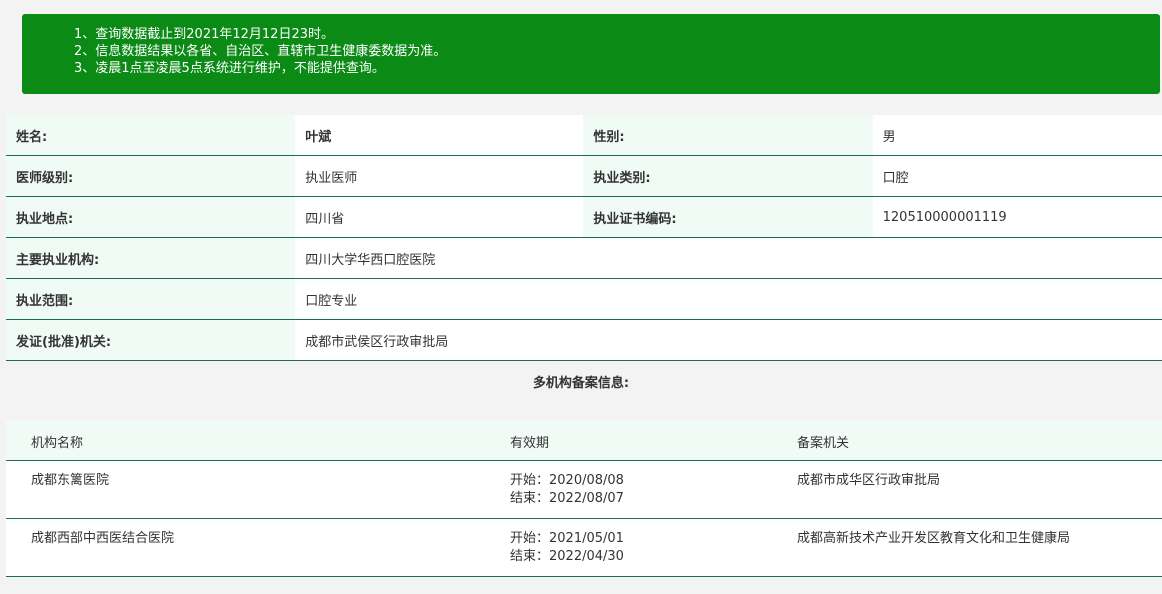  Describe the element at coordinates (151, 340) in the screenshot. I see `issuer-label: 发证(批准)机关:` at that location.